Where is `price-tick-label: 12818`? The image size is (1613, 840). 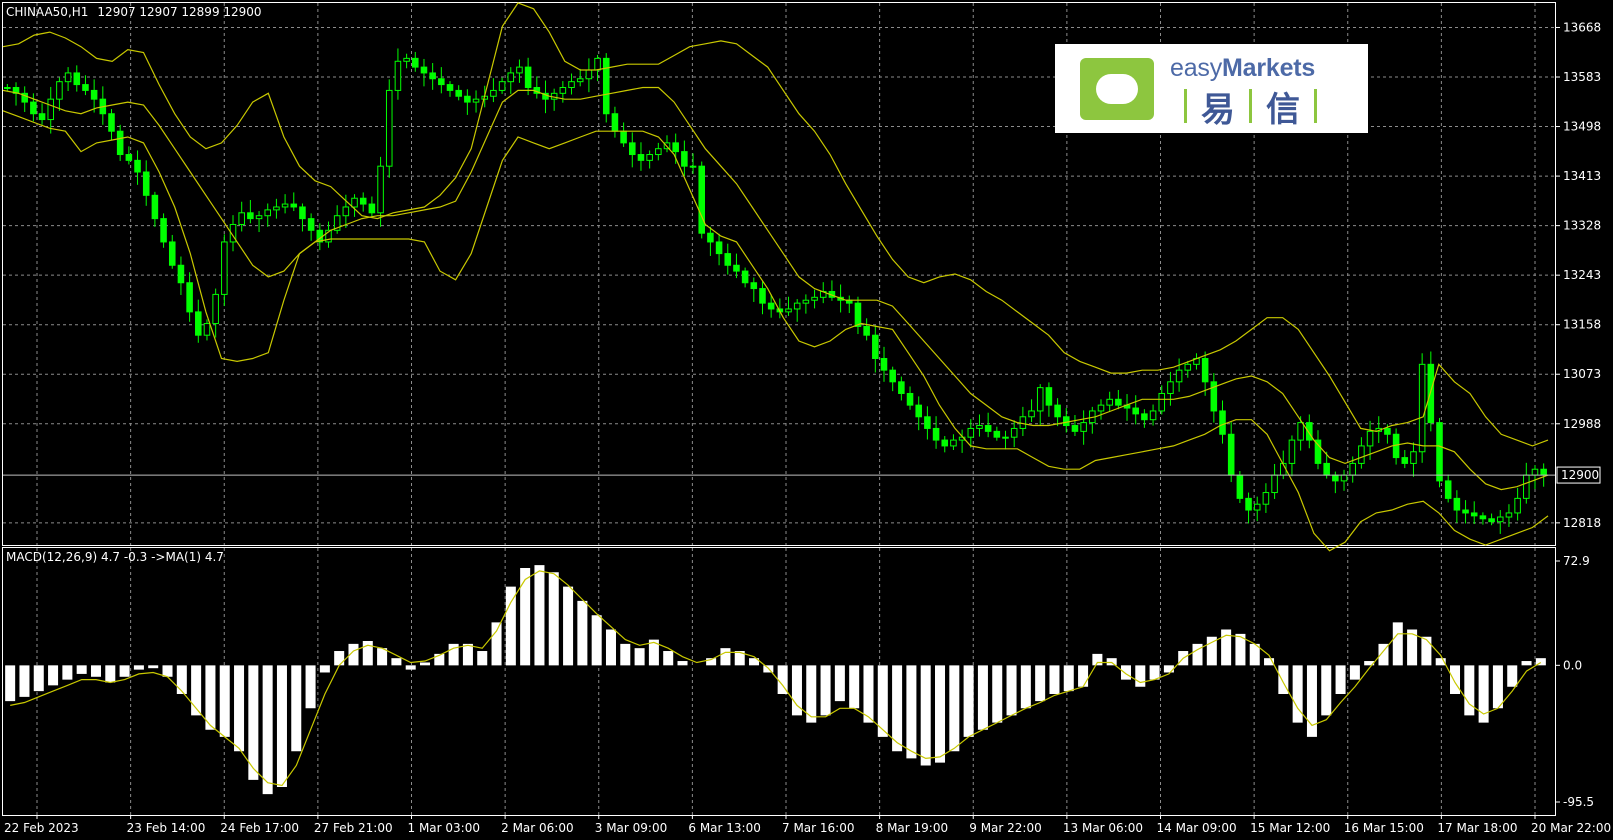
price-tick-label: 12818 is located at coordinates (1582, 523).